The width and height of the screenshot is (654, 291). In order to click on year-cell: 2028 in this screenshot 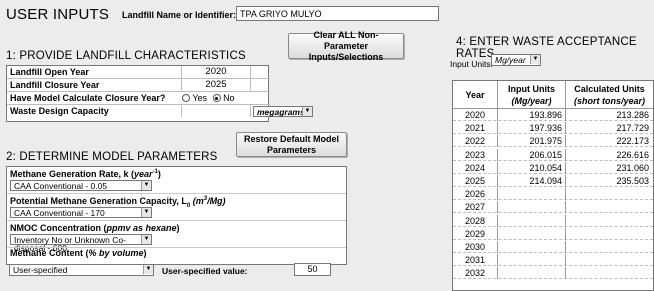, I will do `click(475, 220)`.